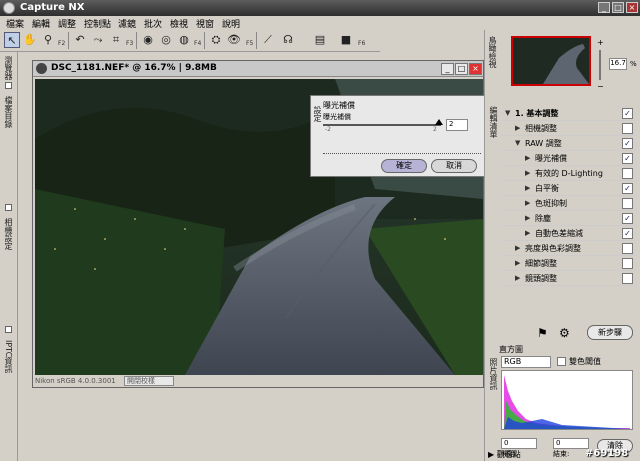 Image resolution: width=640 pixels, height=461 pixels. What do you see at coordinates (551, 61) in the screenshot?
I see `navigator-thumbnail` at bounding box center [551, 61].